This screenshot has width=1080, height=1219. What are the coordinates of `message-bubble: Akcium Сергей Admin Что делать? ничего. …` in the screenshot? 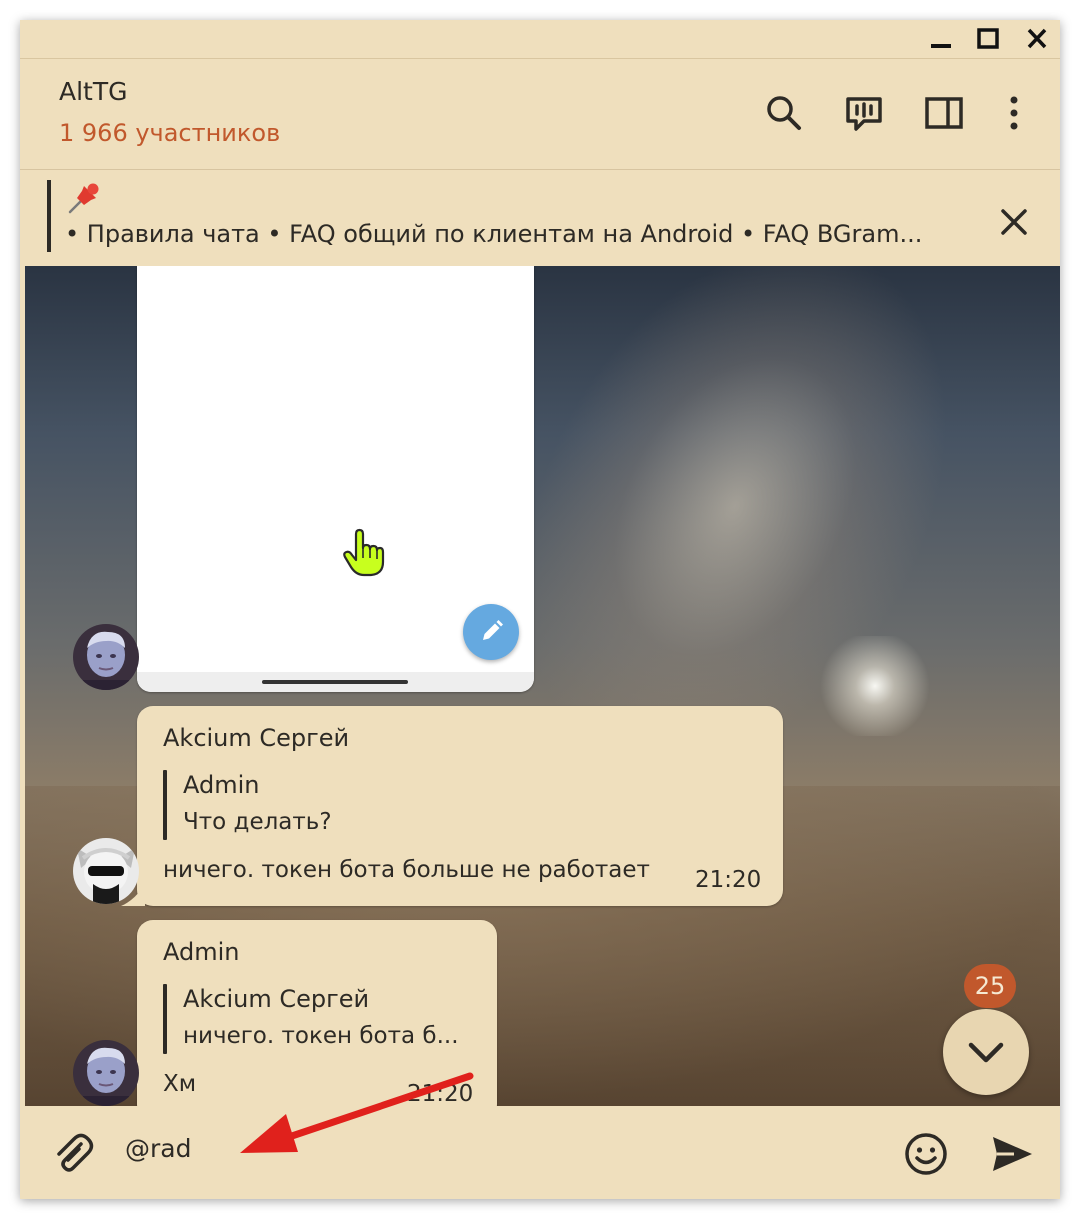 It's located at (460, 806).